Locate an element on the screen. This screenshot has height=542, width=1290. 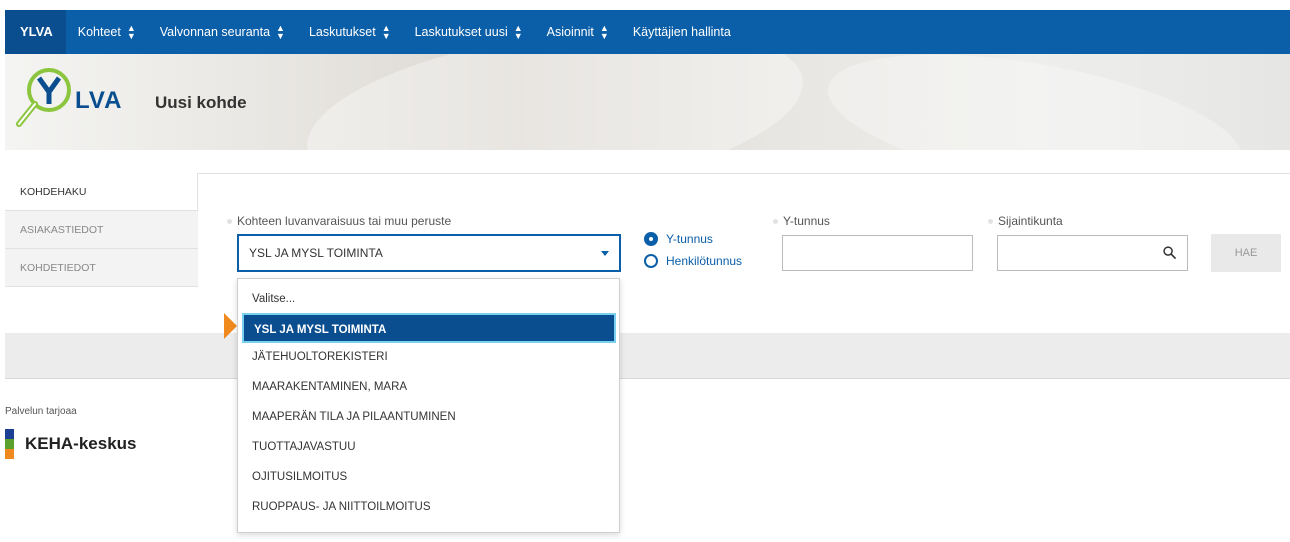
provider-label: Palvelun tarjoaa is located at coordinates (41, 411).